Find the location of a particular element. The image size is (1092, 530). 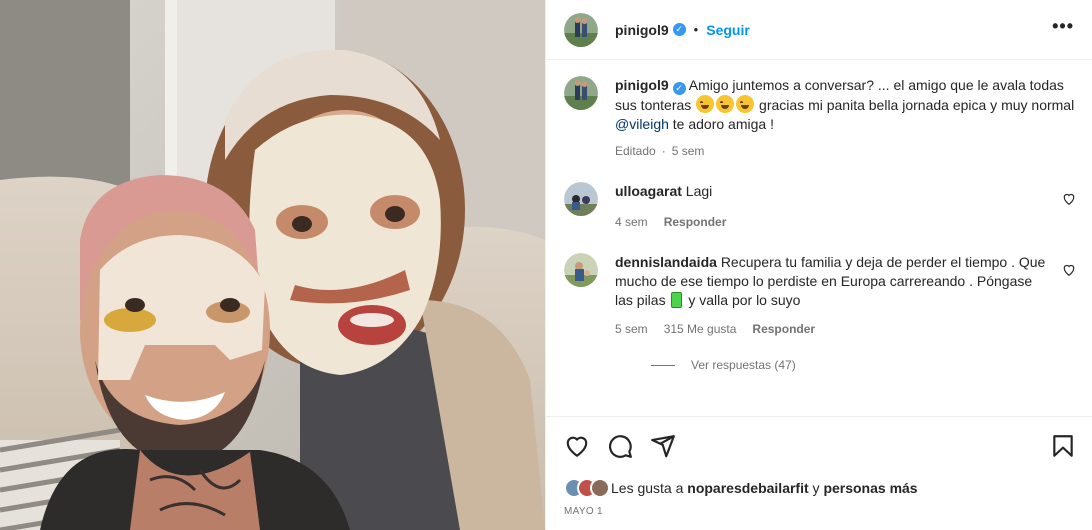

comment-meta: 4 sem Responder is located at coordinates (830, 222).